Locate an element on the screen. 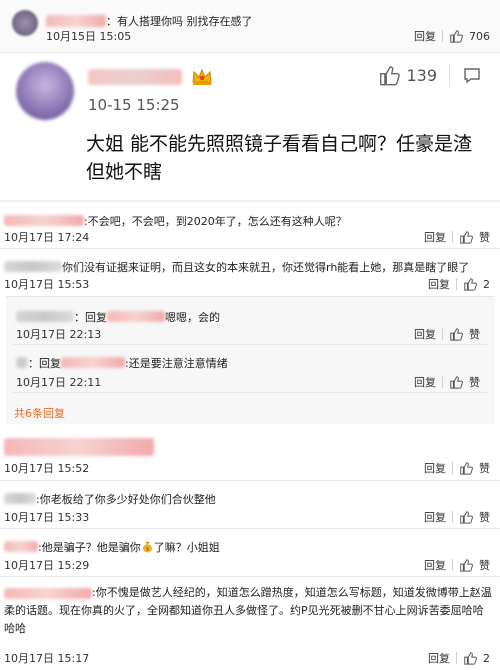 This screenshot has height=670, width=500. comment-time: 10月17日 15:29 is located at coordinates (47, 565).